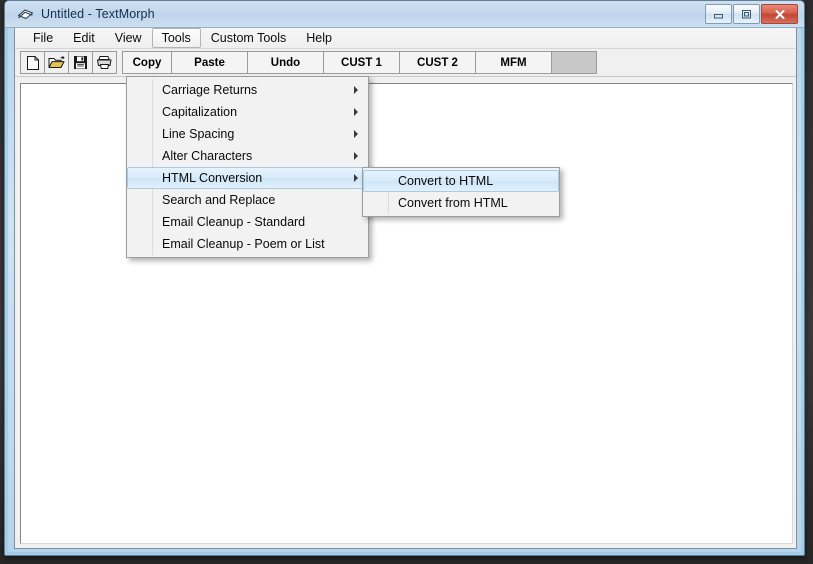  Describe the element at coordinates (207, 156) in the screenshot. I see `menu-item-label: Alter Characters` at that location.